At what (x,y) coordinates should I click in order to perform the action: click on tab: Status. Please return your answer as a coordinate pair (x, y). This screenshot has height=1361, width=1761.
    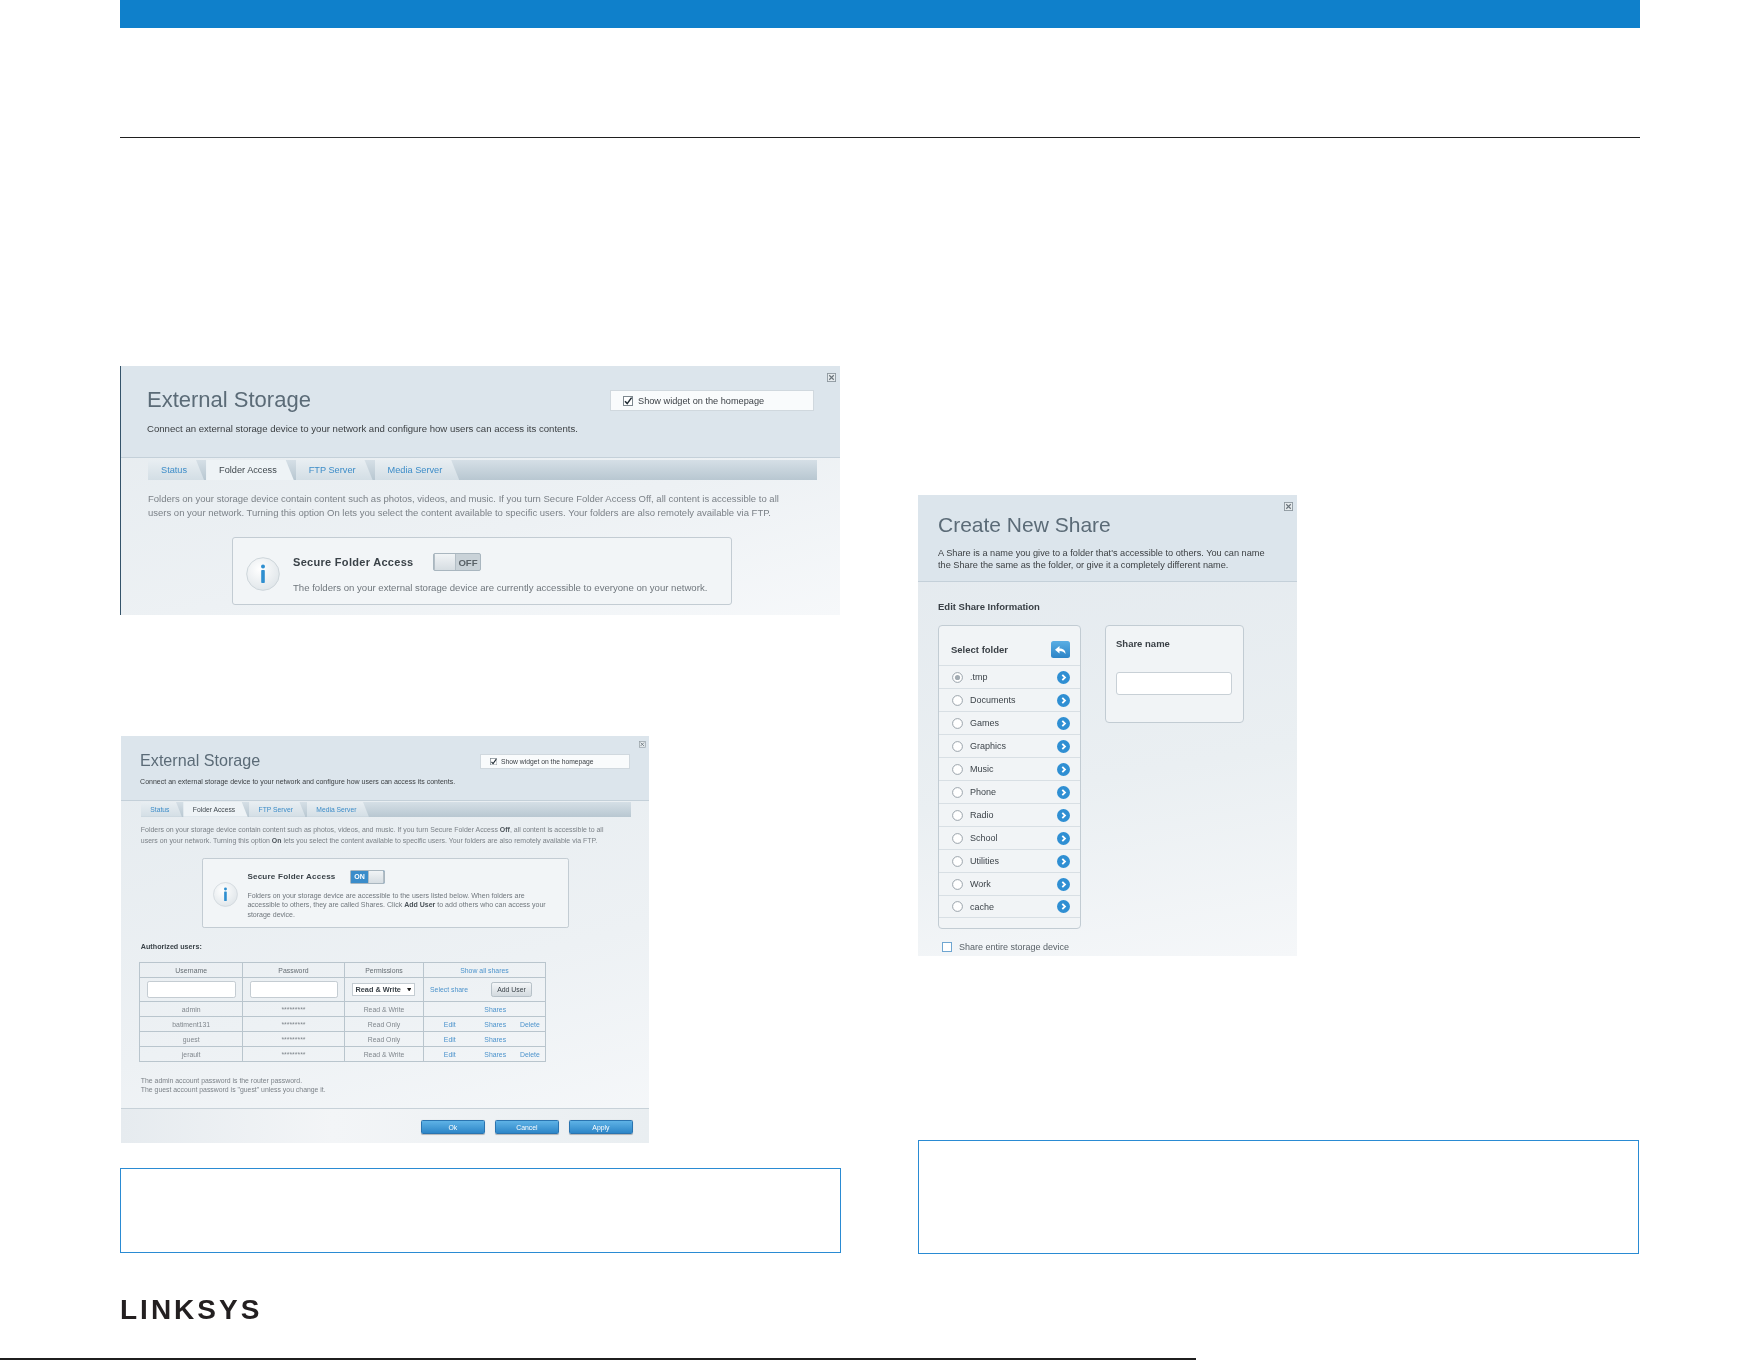
    Looking at the image, I should click on (176, 470).